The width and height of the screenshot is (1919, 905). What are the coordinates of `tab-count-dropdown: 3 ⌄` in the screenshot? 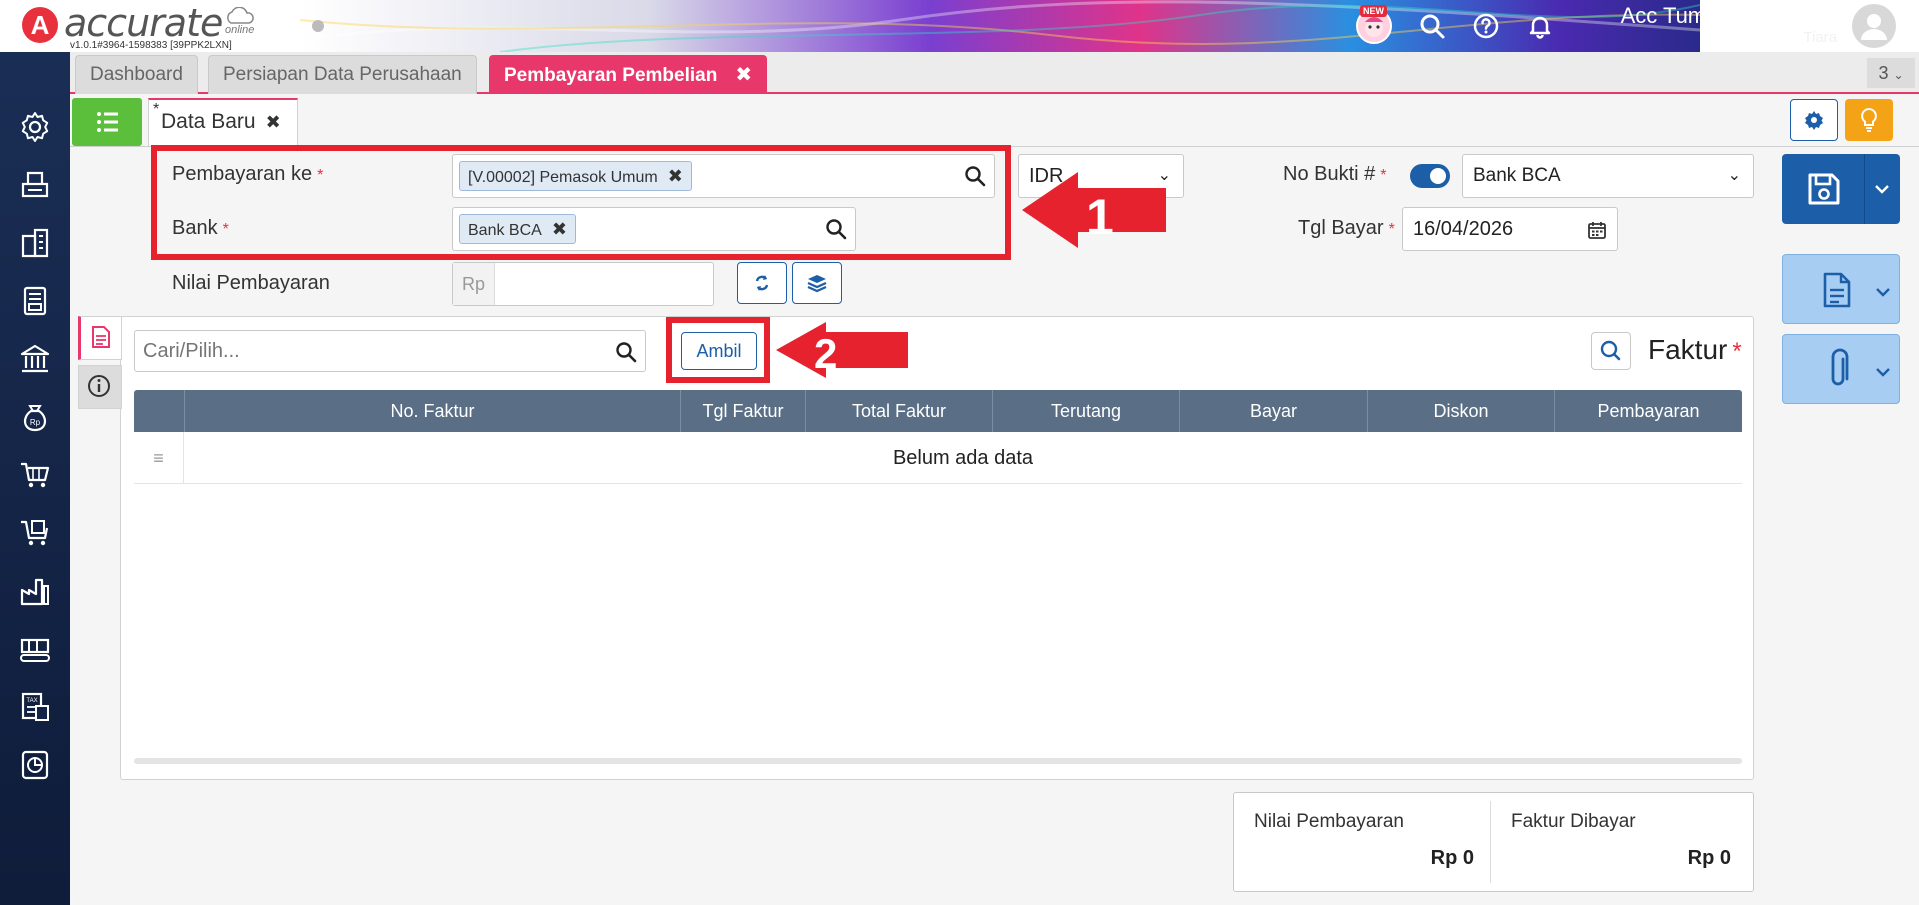 It's located at (1891, 73).